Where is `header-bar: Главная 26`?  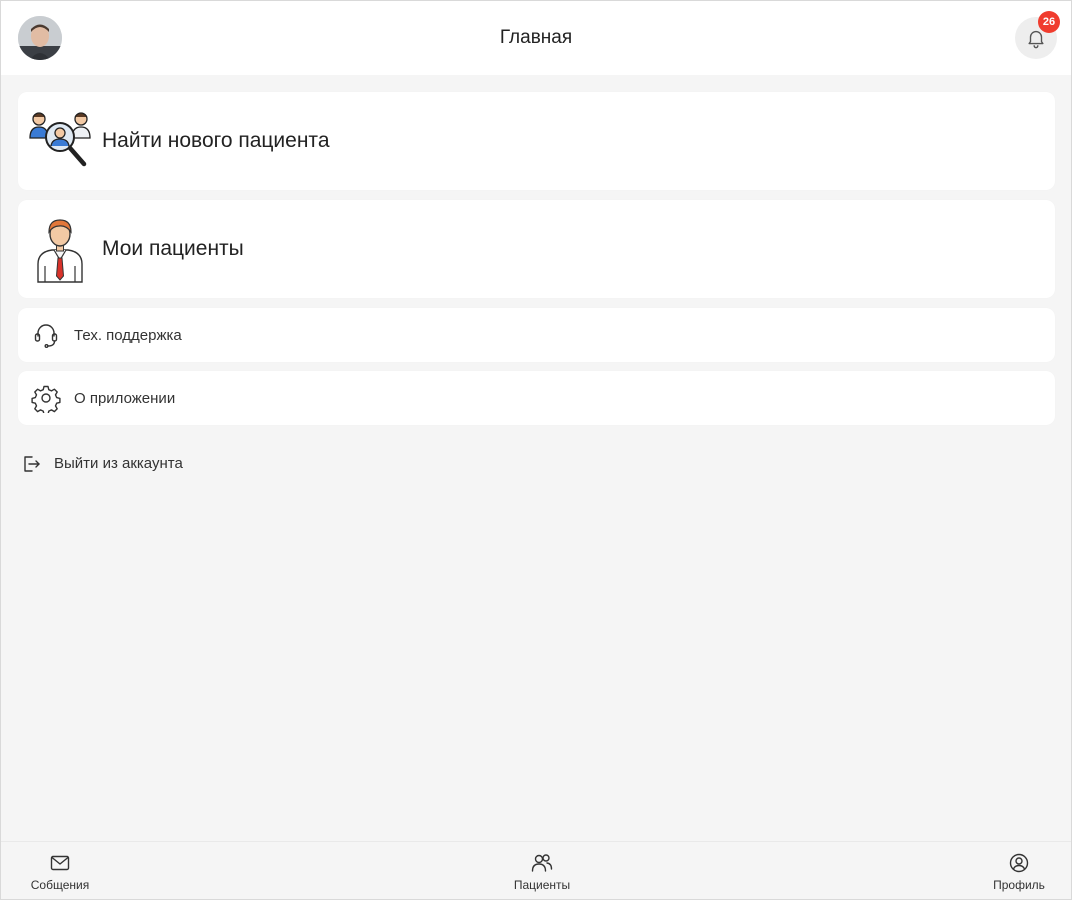
header-bar: Главная 26 is located at coordinates (536, 38).